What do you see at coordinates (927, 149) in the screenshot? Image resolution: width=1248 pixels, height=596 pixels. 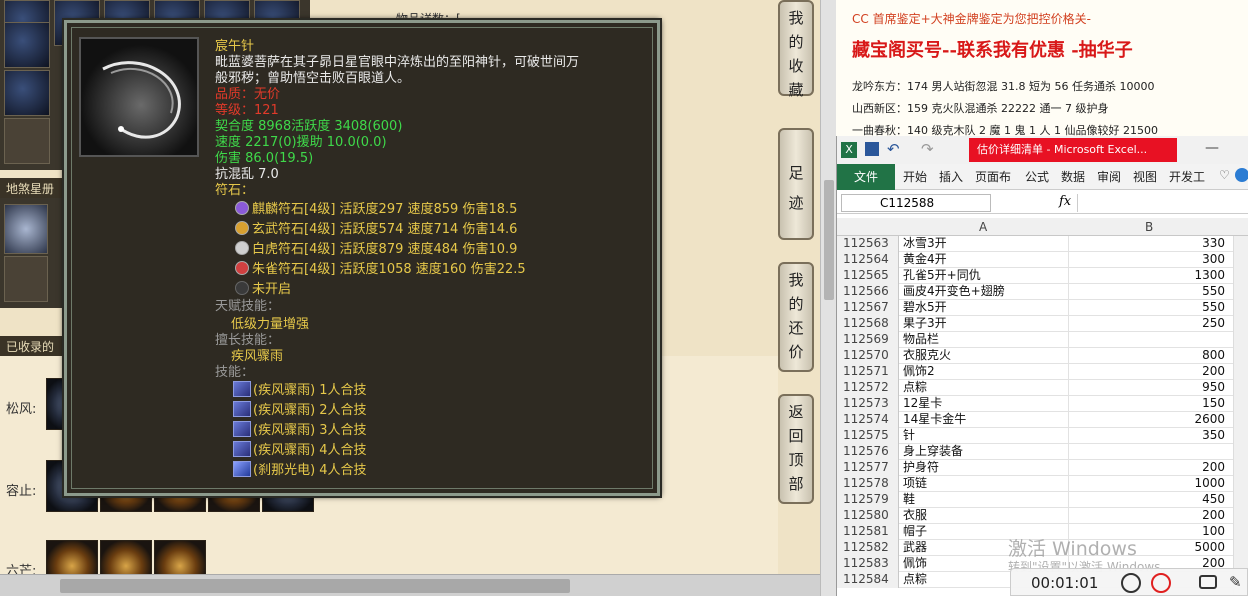 I see `redo-icon: ↷` at bounding box center [927, 149].